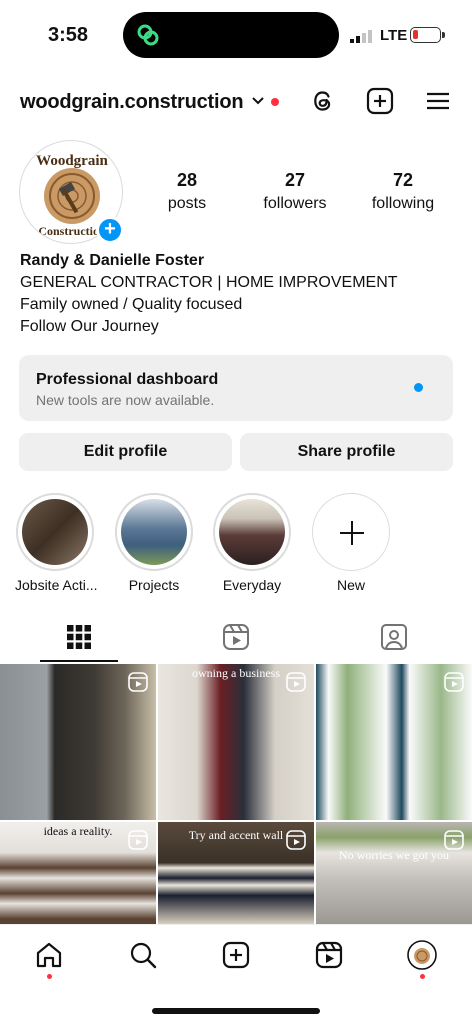 The width and height of the screenshot is (472, 1024). What do you see at coordinates (350, 585) in the screenshot?
I see `highlight-label: New` at bounding box center [350, 585].